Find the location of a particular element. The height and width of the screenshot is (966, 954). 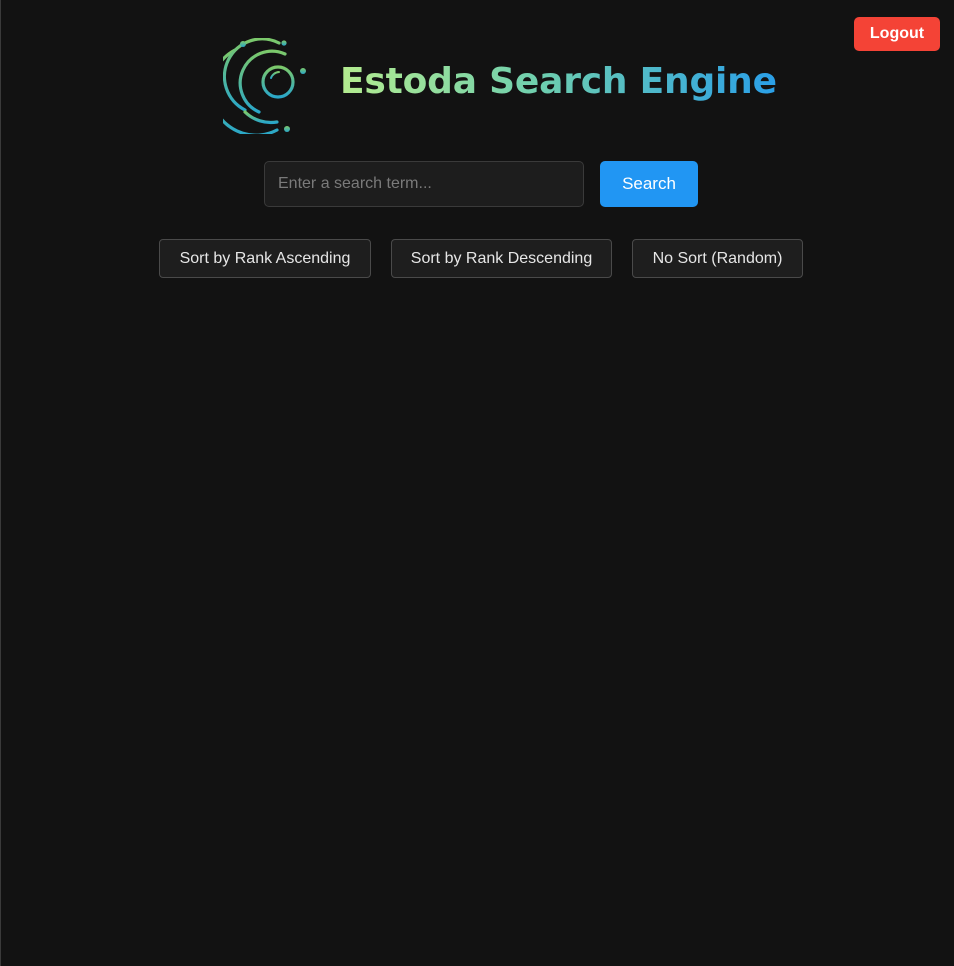

logout-button: Logout is located at coordinates (897, 34).